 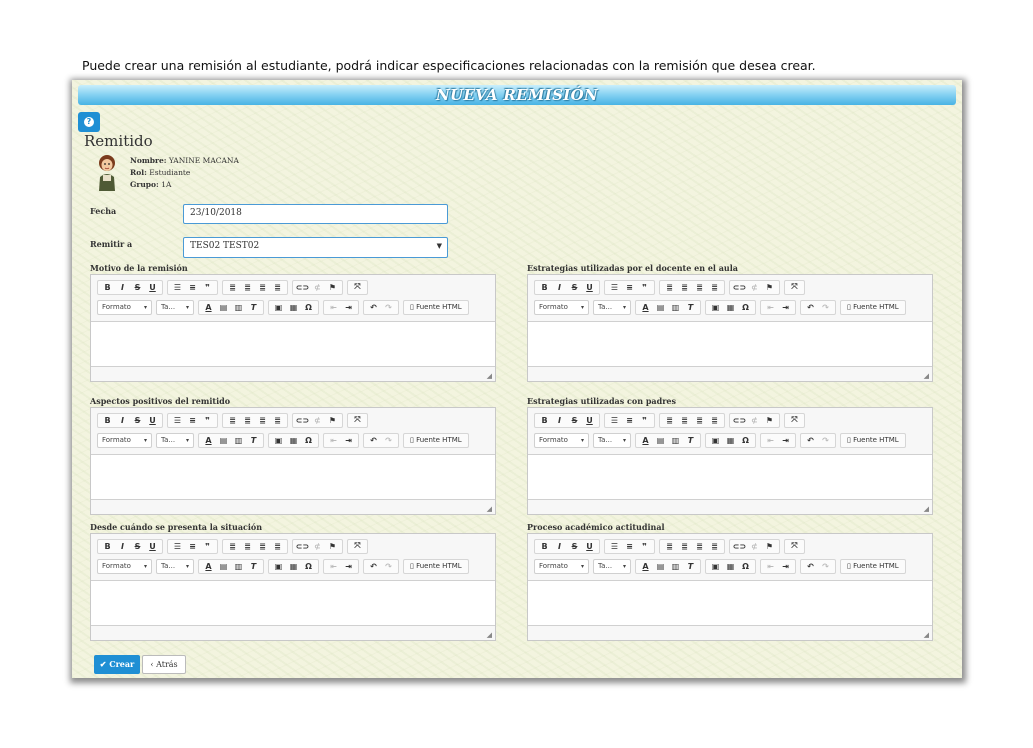 I want to click on strike-button: S, so click(x=137, y=287).